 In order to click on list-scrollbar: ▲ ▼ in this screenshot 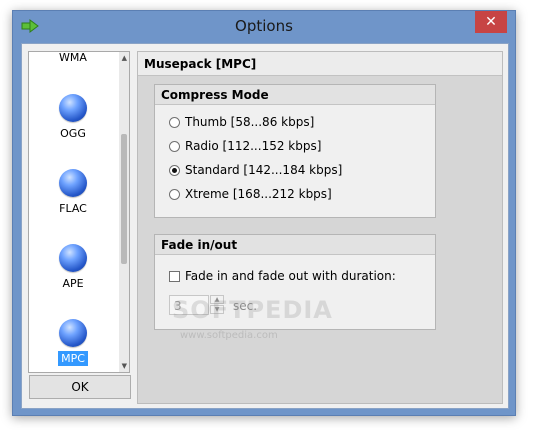, I will do `click(124, 212)`.